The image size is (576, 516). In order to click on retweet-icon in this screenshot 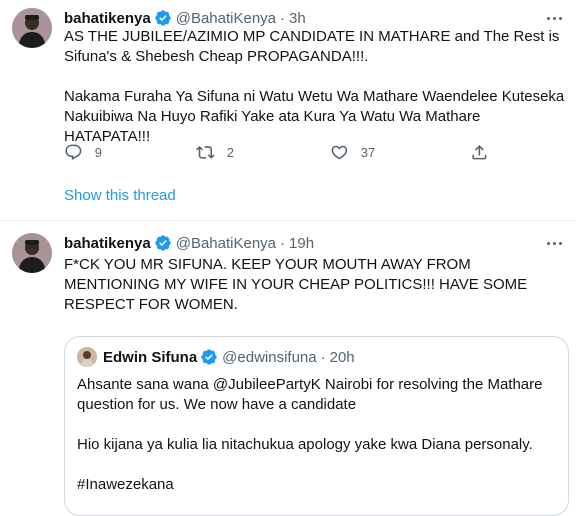, I will do `click(205, 152)`.